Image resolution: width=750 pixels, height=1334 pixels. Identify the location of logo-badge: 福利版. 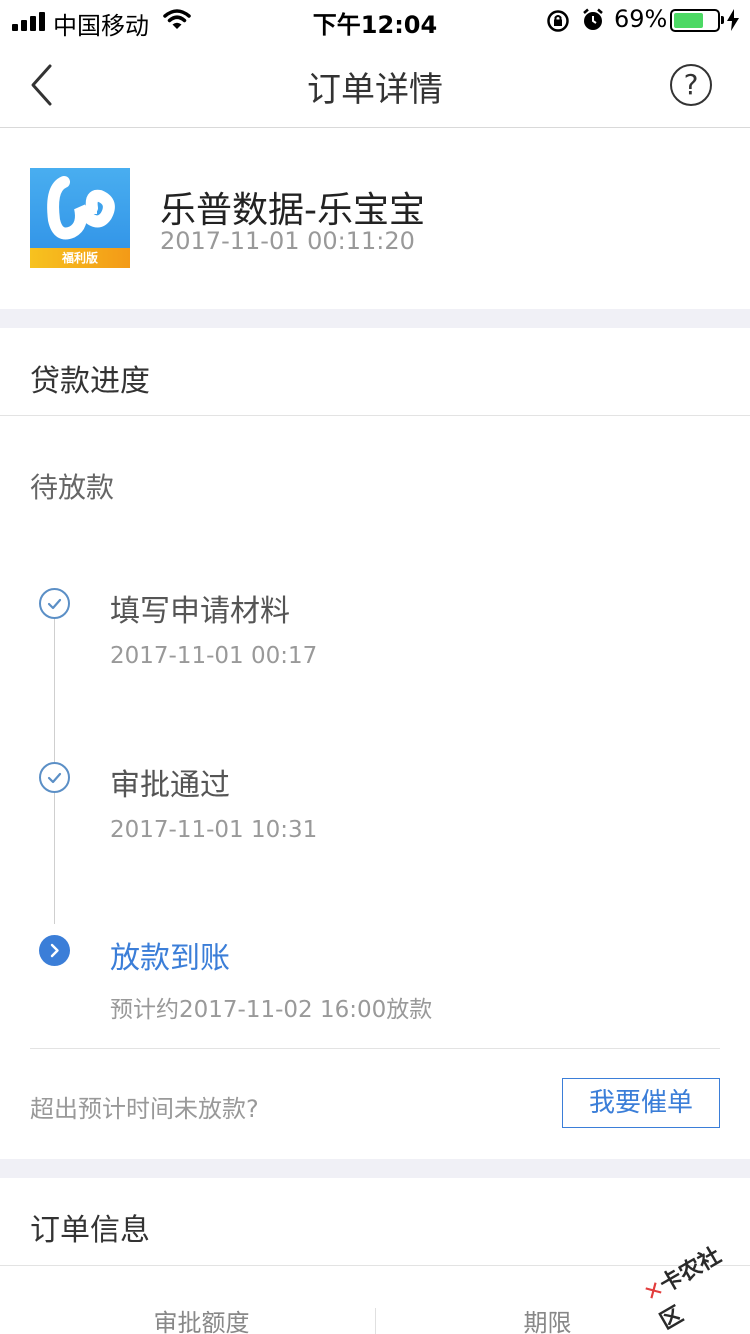
(80, 258).